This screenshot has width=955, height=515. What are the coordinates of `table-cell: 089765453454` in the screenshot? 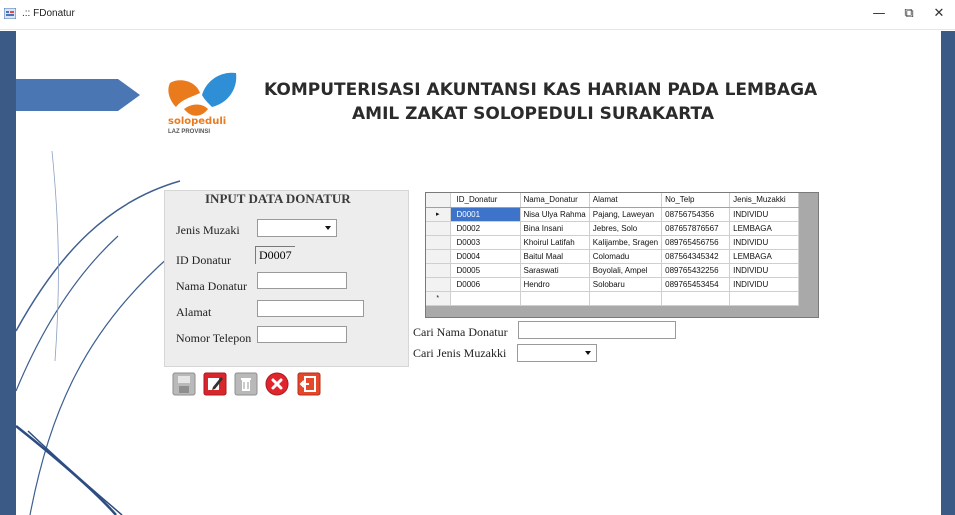 It's located at (696, 284).